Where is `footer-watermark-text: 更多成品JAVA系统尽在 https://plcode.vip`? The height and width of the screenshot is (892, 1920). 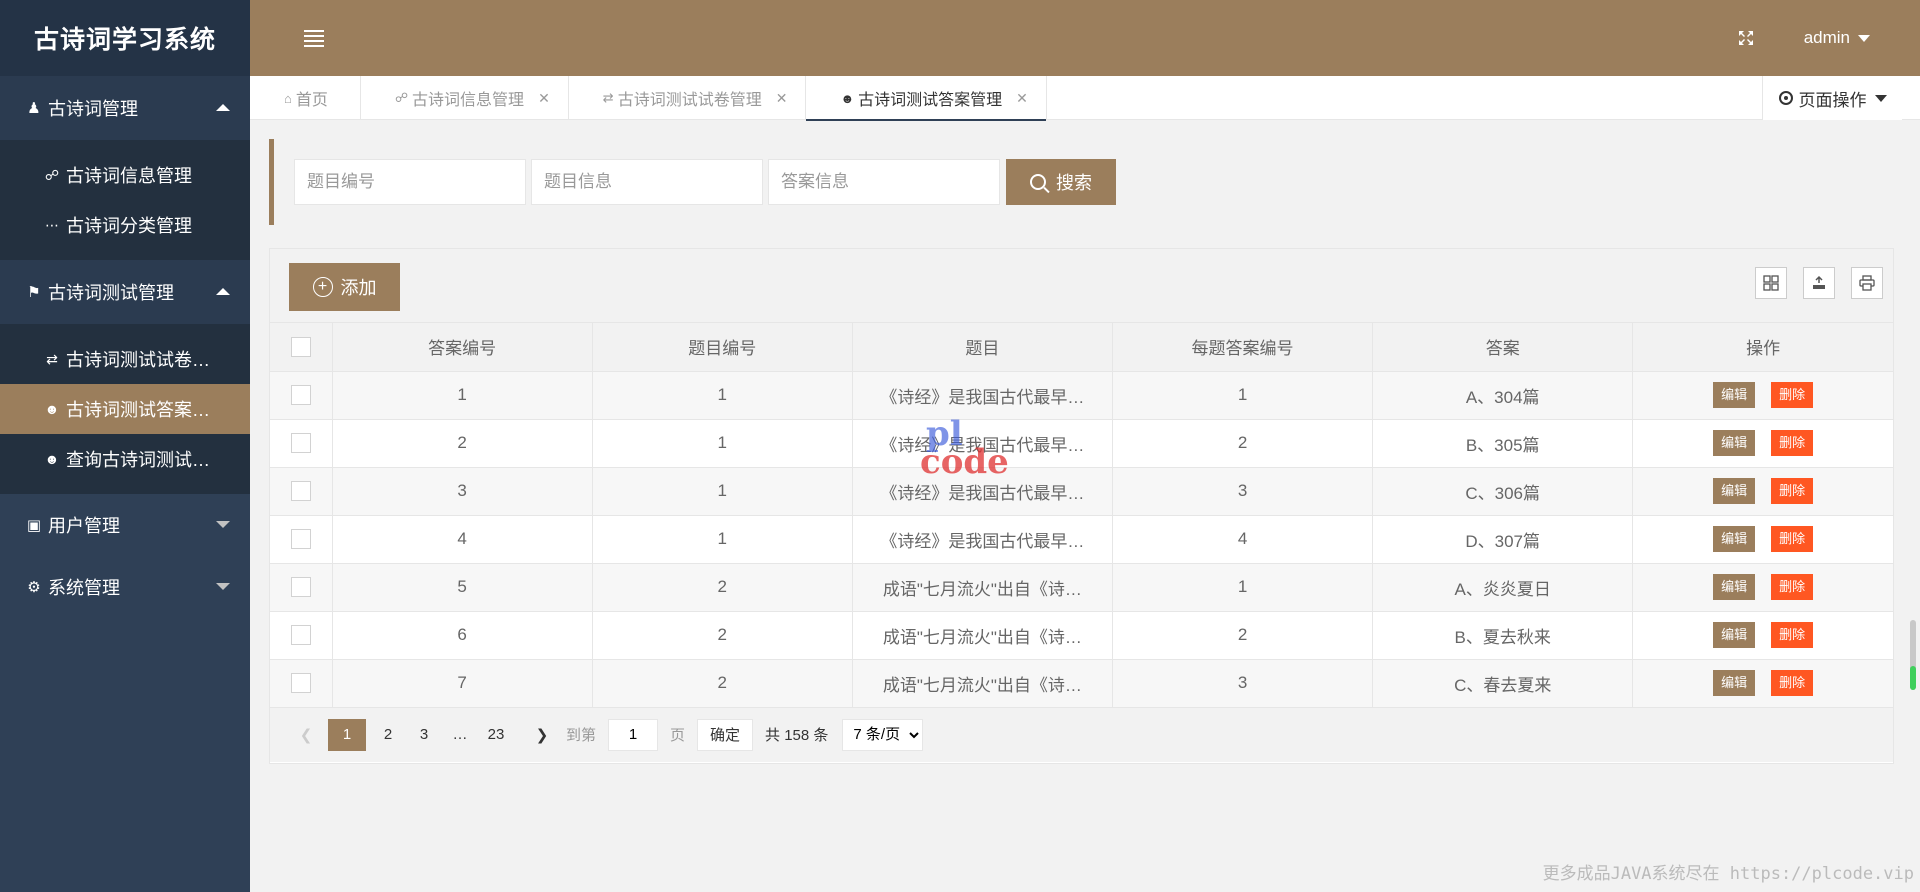 footer-watermark-text: 更多成品JAVA系统尽在 https://plcode.vip is located at coordinates (1728, 874).